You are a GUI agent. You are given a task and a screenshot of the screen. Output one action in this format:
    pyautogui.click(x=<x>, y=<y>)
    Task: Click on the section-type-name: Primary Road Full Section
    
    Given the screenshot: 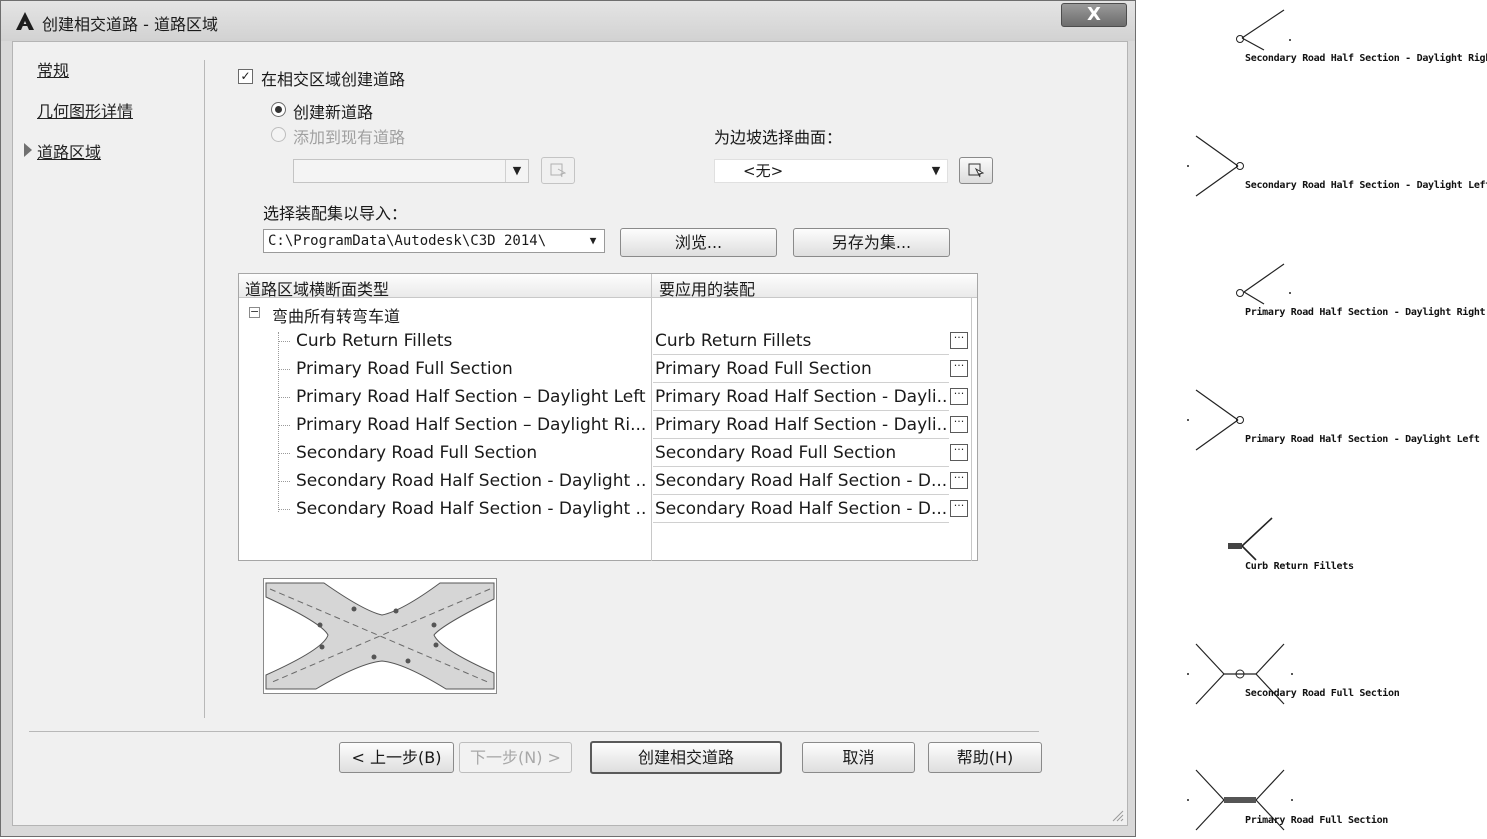 What is the action you would take?
    pyautogui.click(x=404, y=369)
    